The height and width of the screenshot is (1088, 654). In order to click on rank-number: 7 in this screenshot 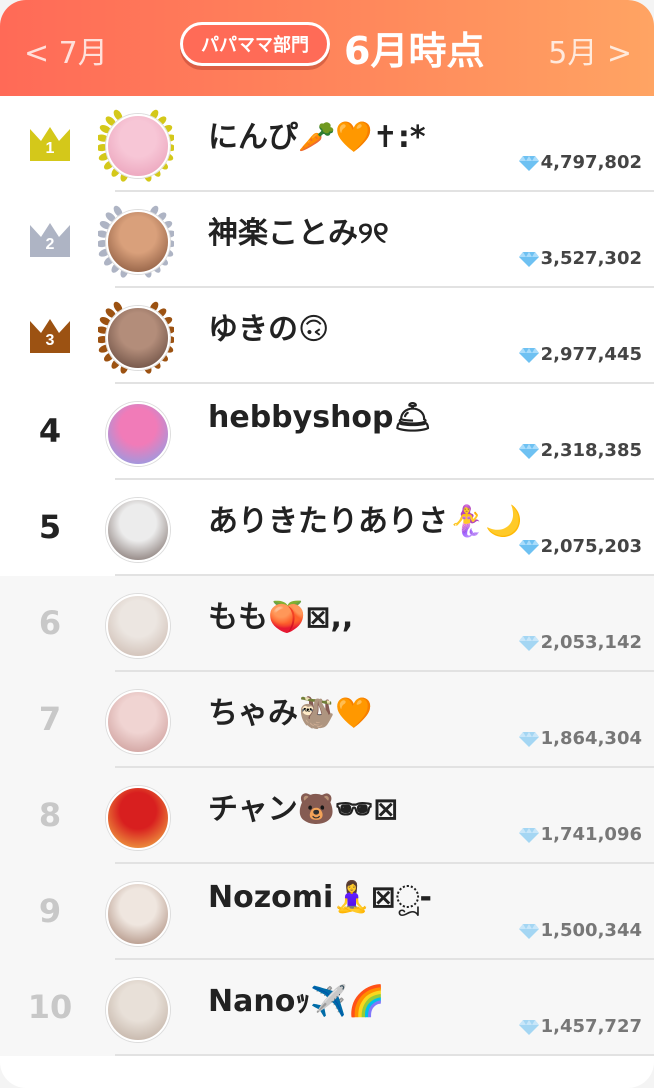, I will do `click(50, 719)`.